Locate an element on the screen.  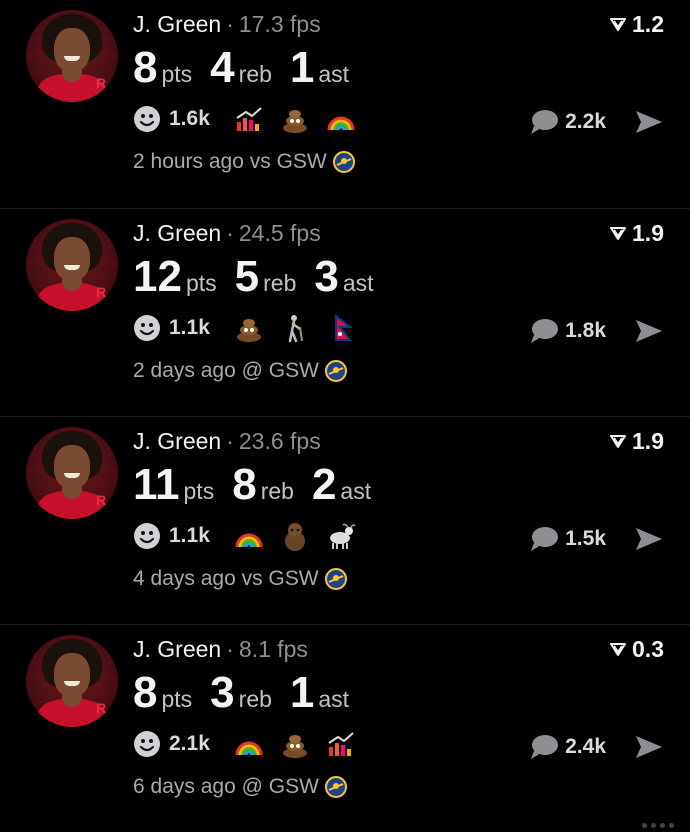
post-header: J. Green · 17.3 fps is located at coordinates (227, 24).